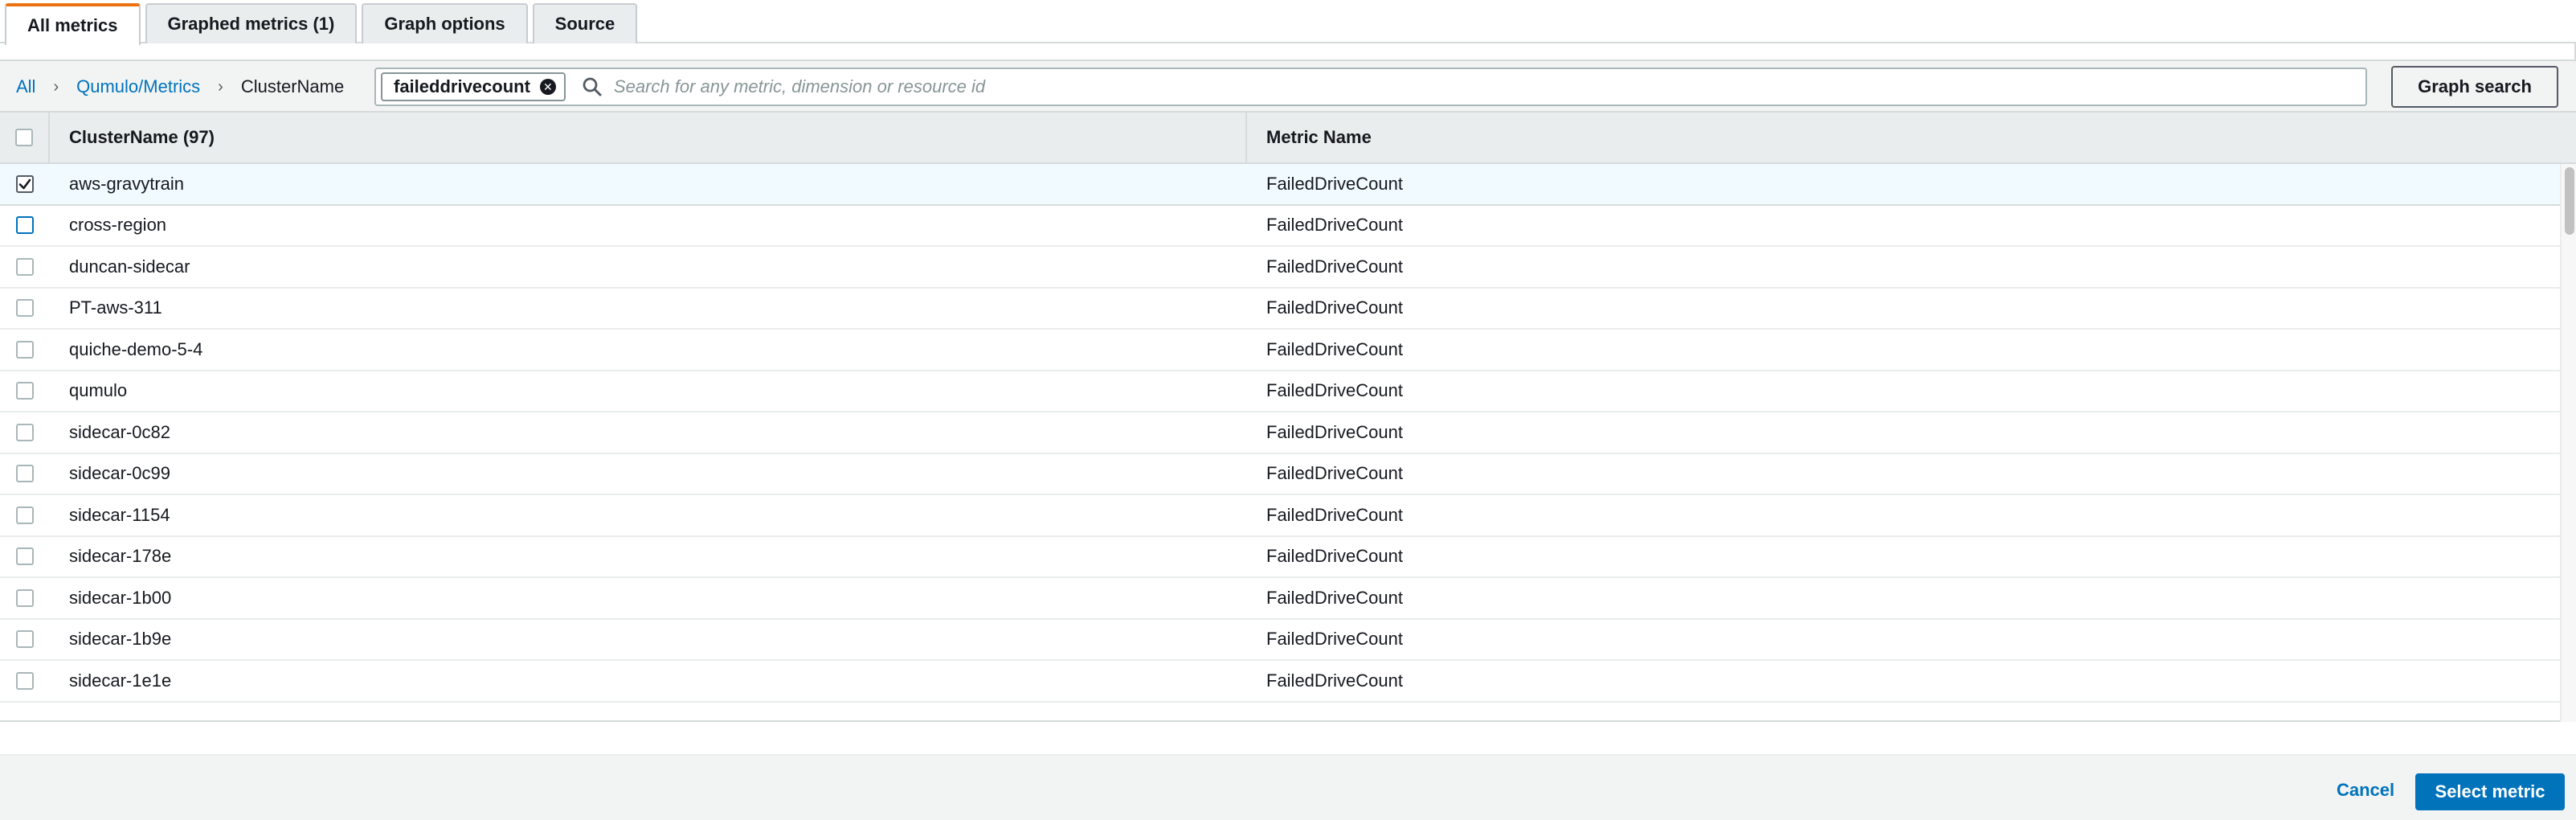  Describe the element at coordinates (115, 307) in the screenshot. I see `cell-cluster-name: PT-aws-311` at that location.